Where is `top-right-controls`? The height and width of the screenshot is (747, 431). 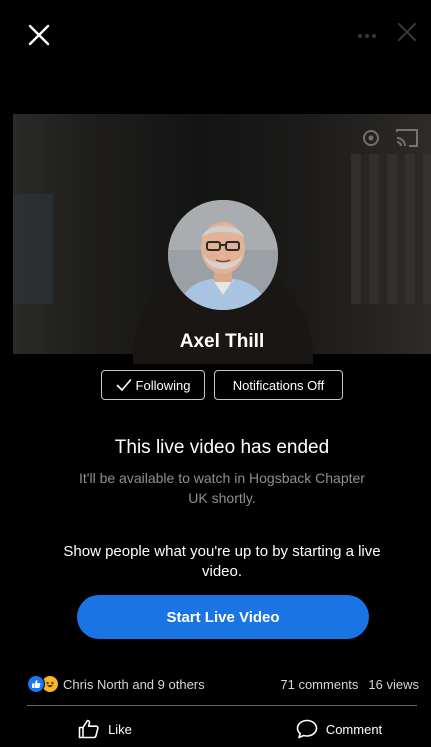
top-right-controls is located at coordinates (387, 34).